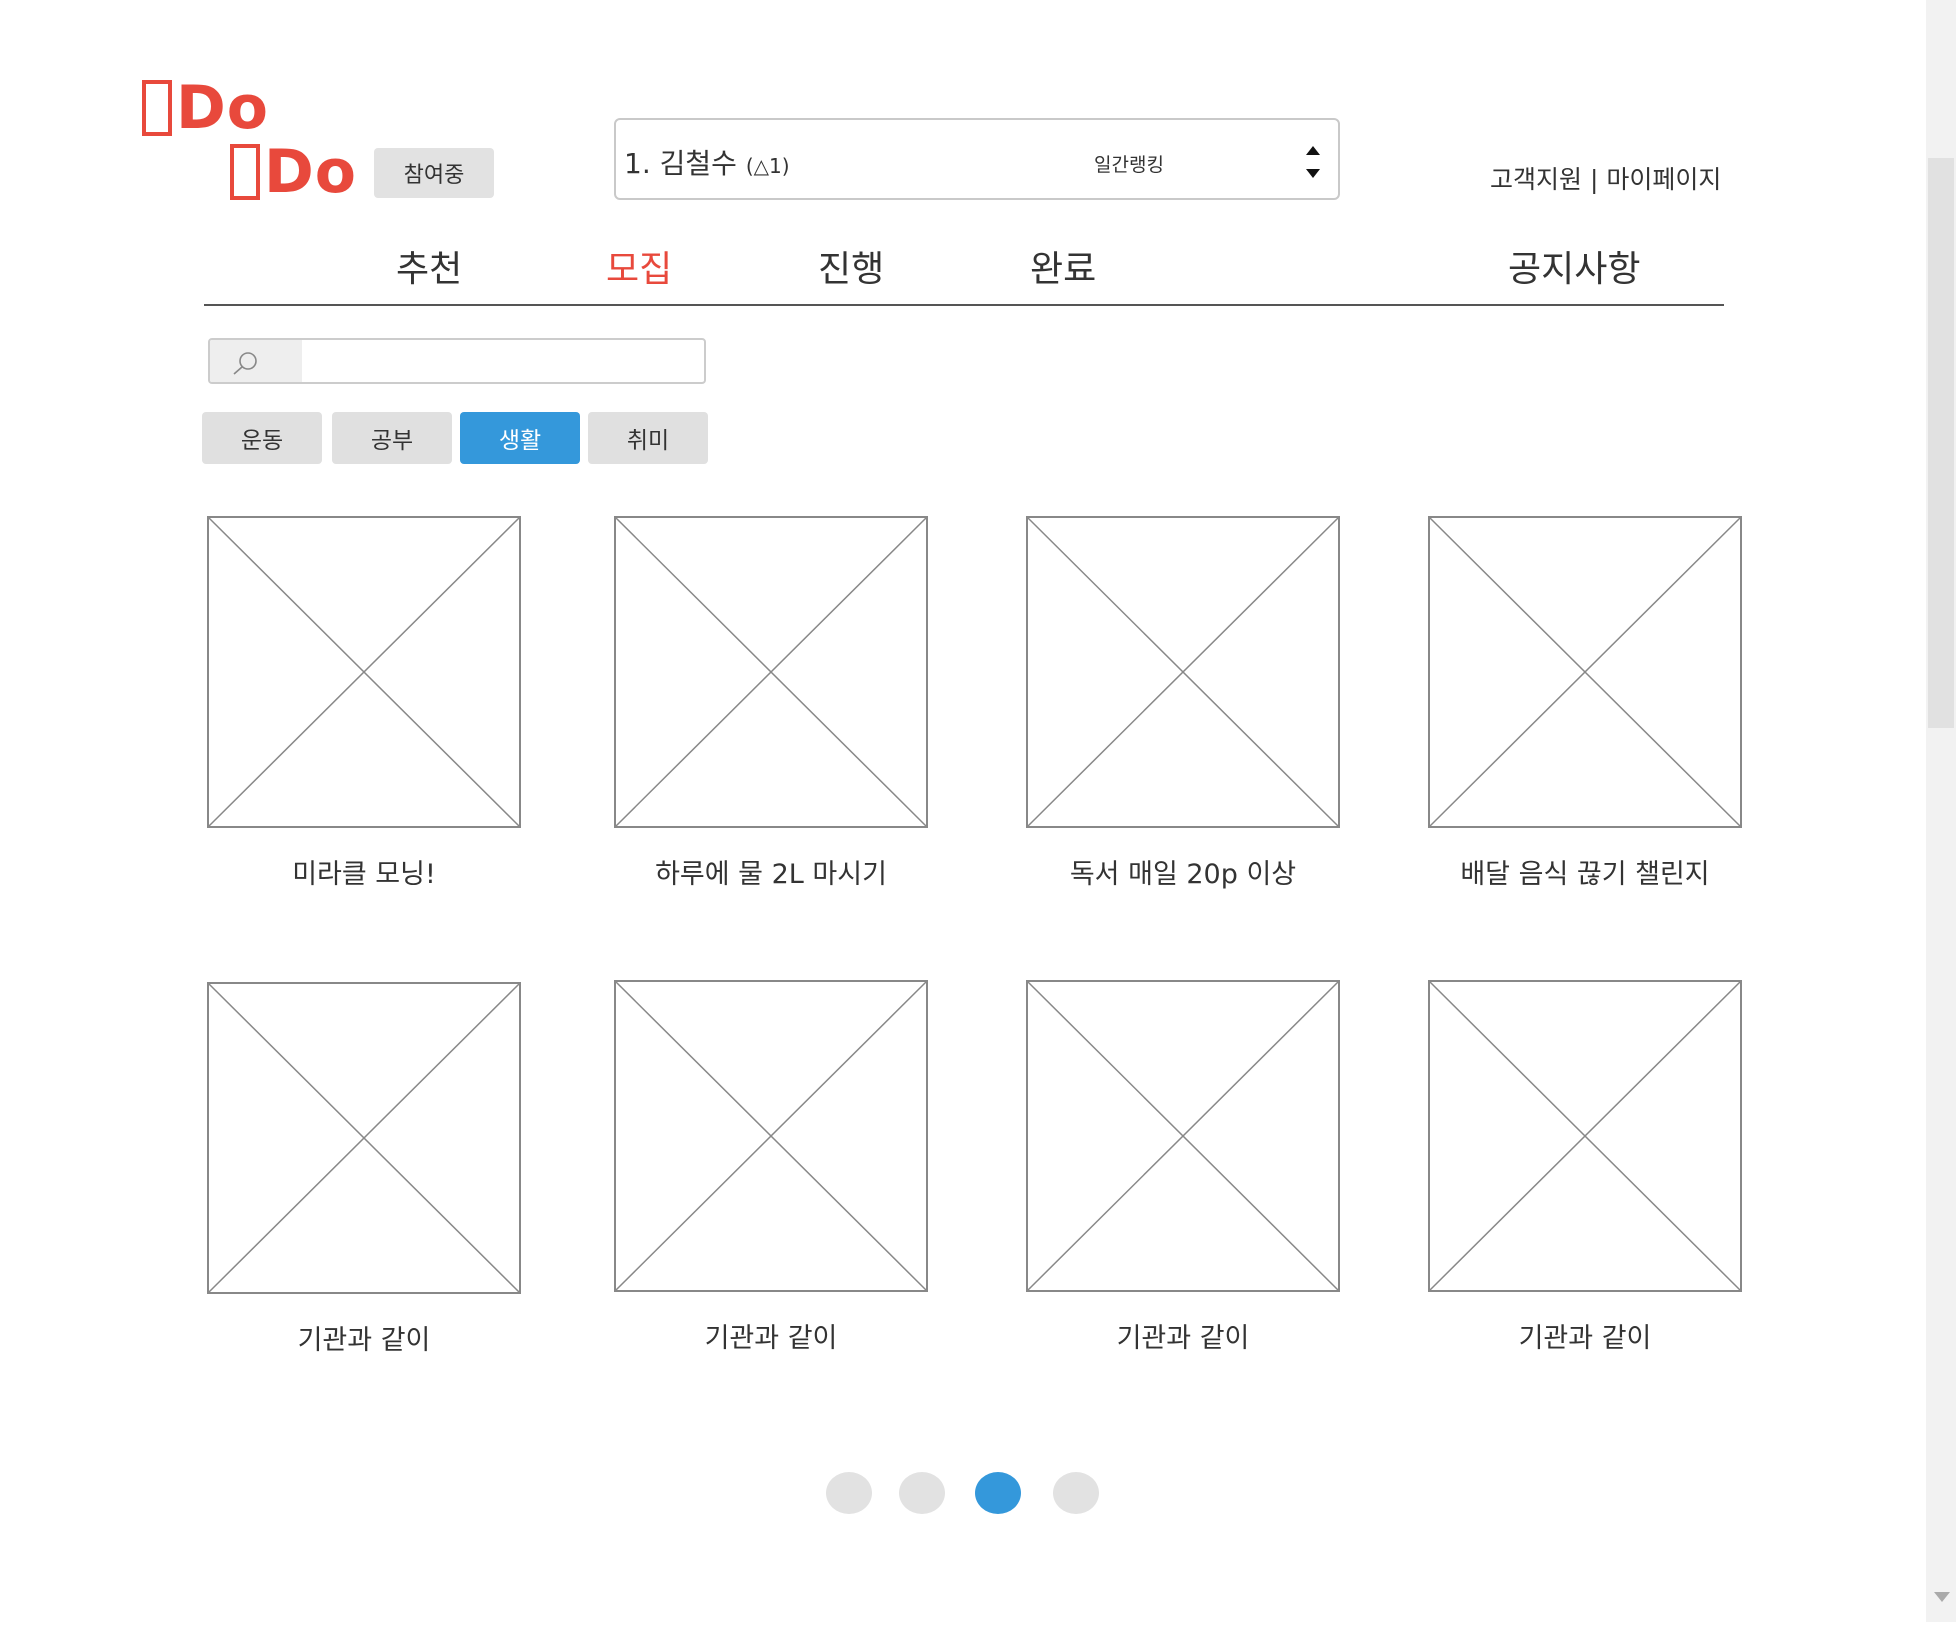  What do you see at coordinates (520, 438) in the screenshot?
I see `category-life-button: 생활` at bounding box center [520, 438].